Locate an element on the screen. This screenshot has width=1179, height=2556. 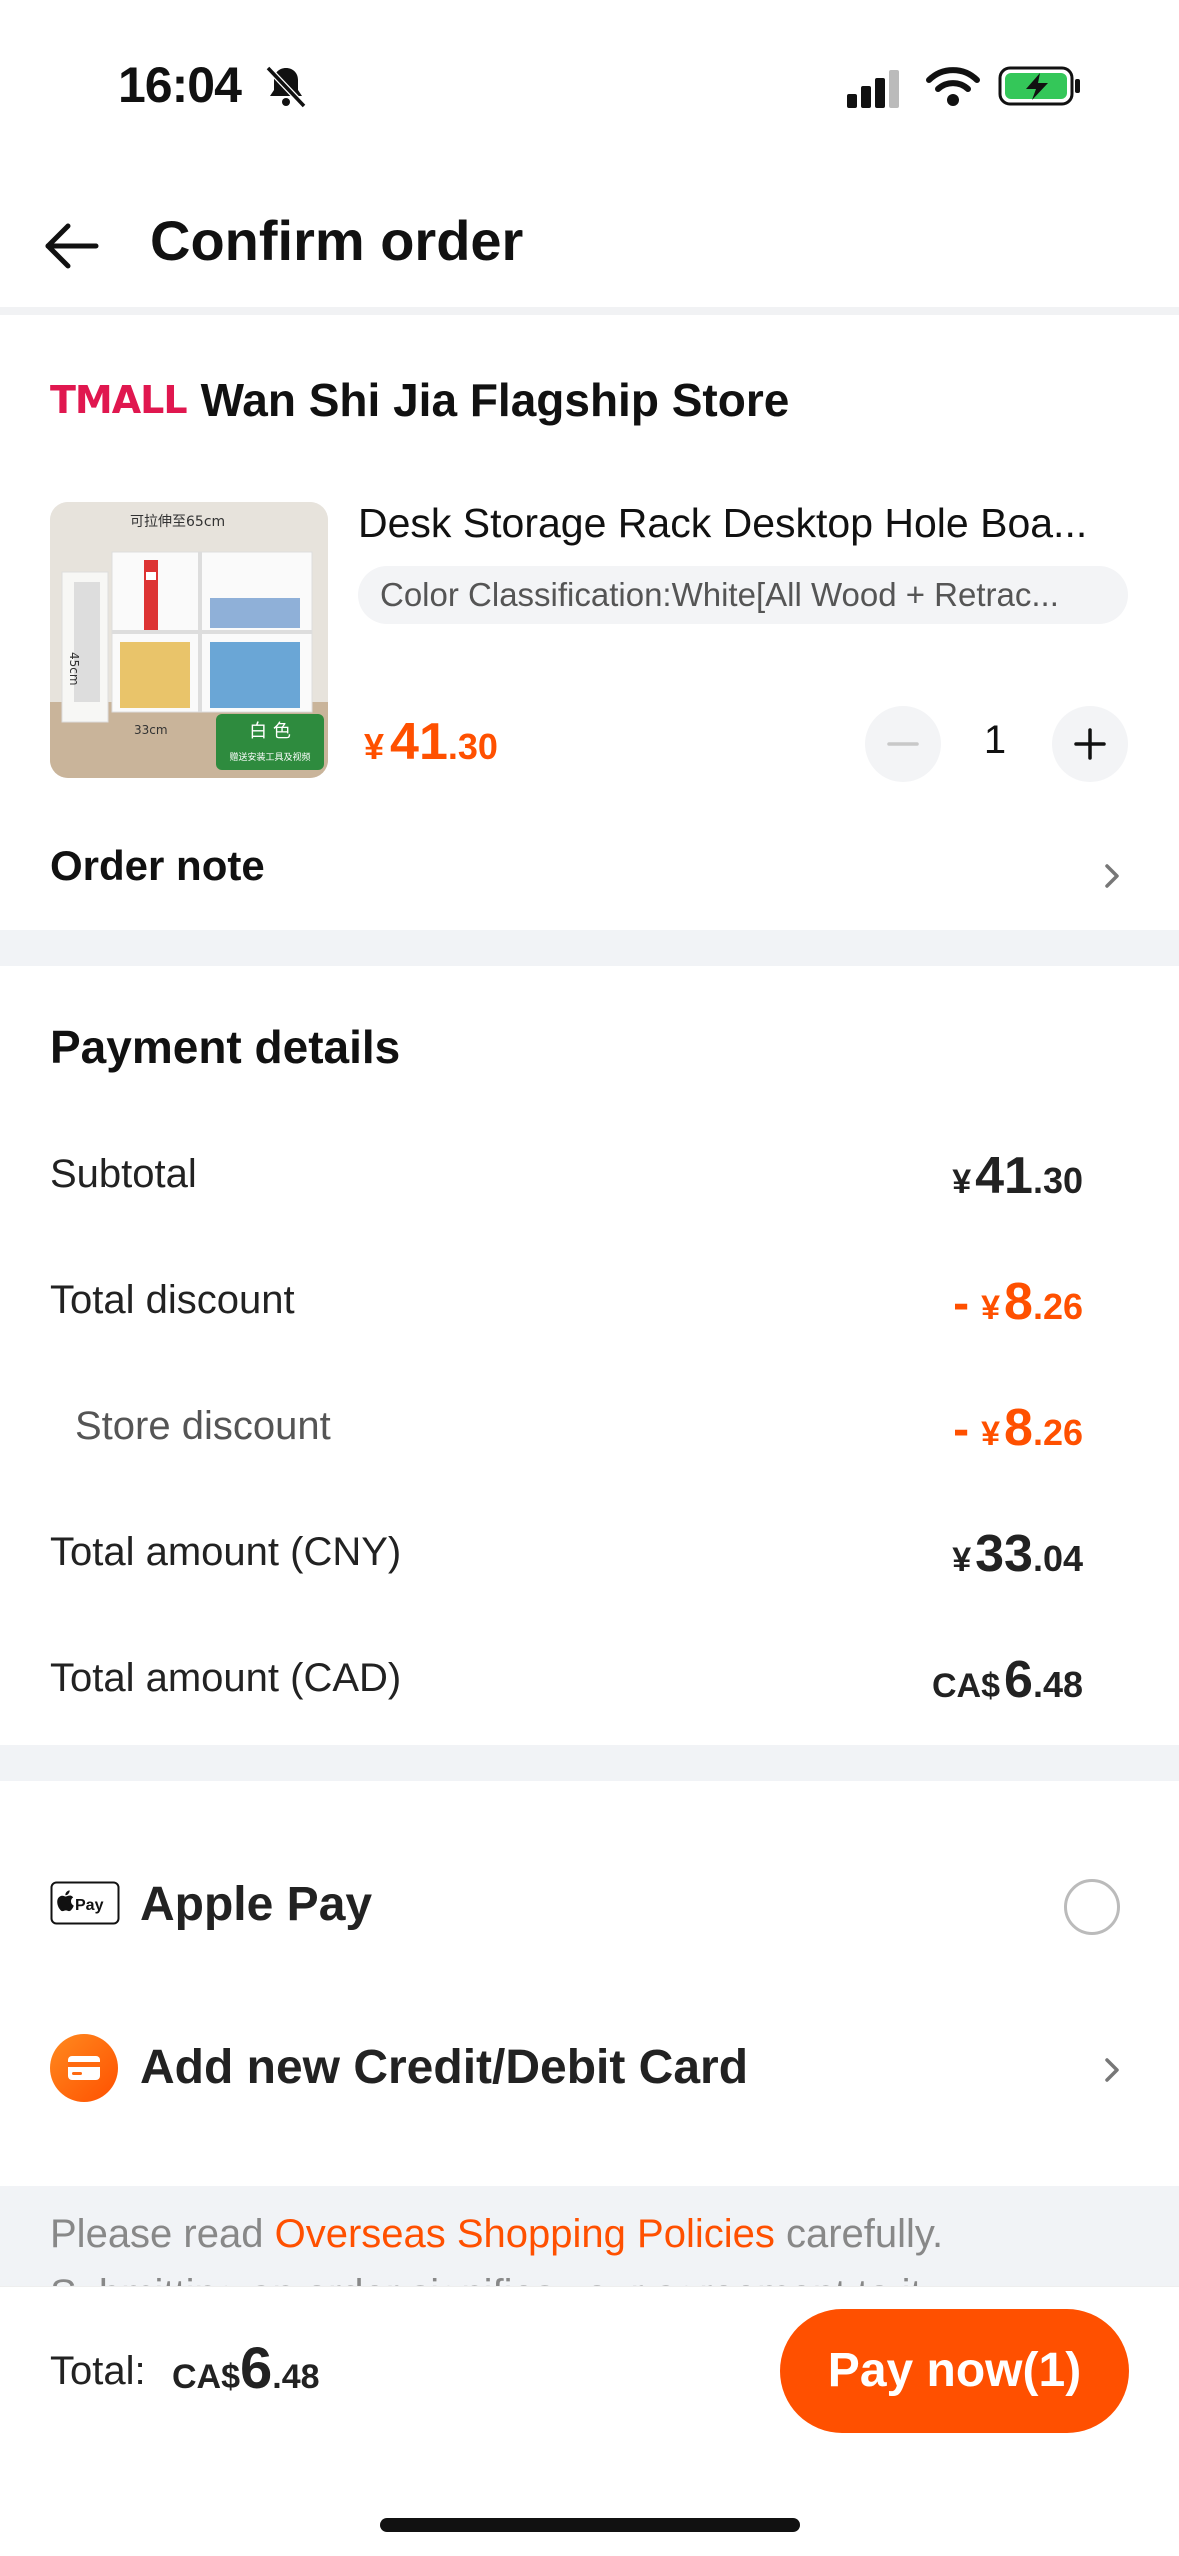
policy-suffix: carefully. is located at coordinates (859, 2234).